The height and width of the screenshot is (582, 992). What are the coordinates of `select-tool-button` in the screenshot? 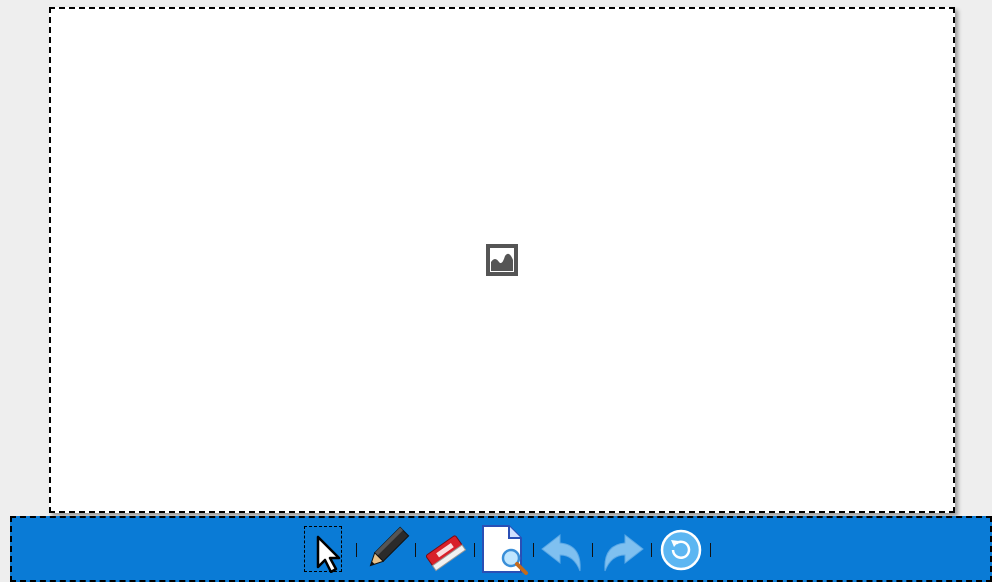 It's located at (327, 550).